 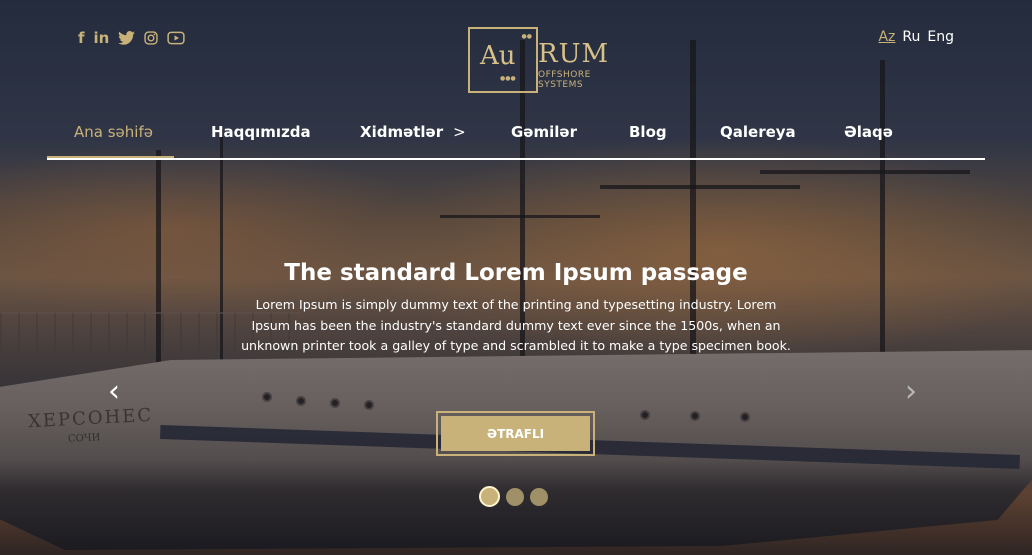 I want to click on language-switcher: Az Ru Eng, so click(x=916, y=37).